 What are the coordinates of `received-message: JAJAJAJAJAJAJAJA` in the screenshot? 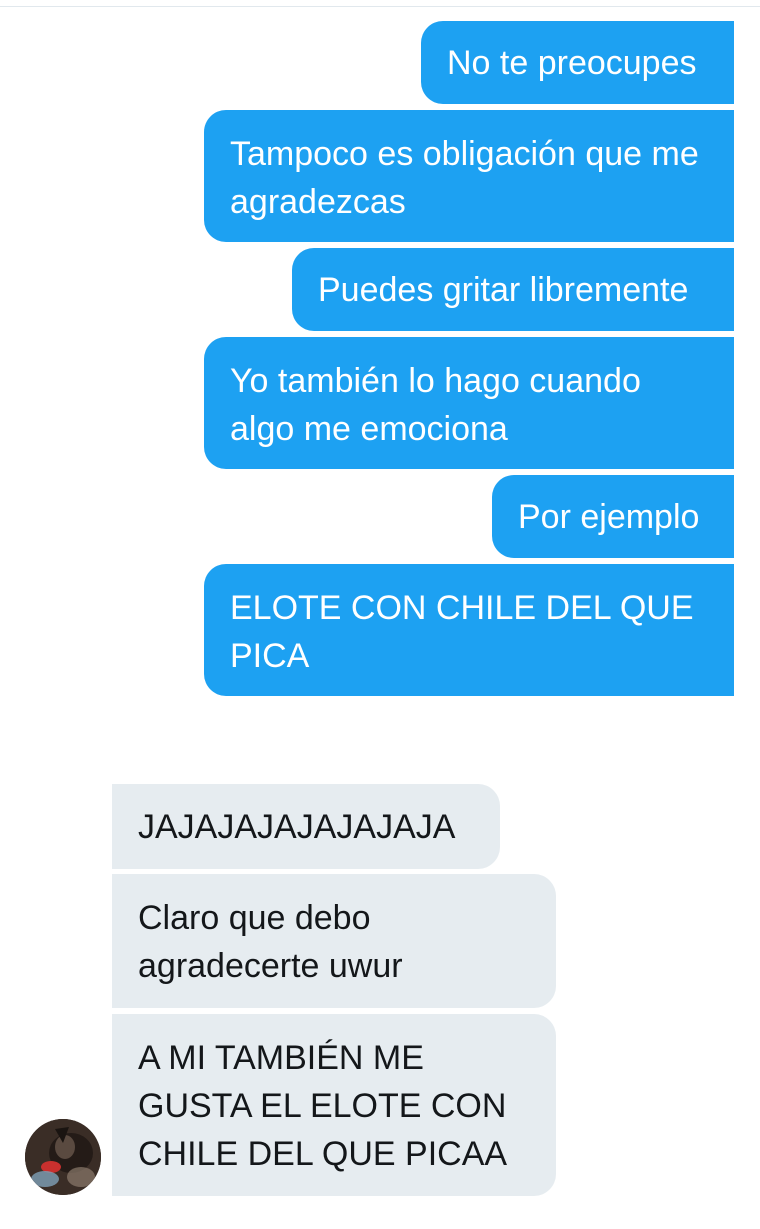 It's located at (306, 826).